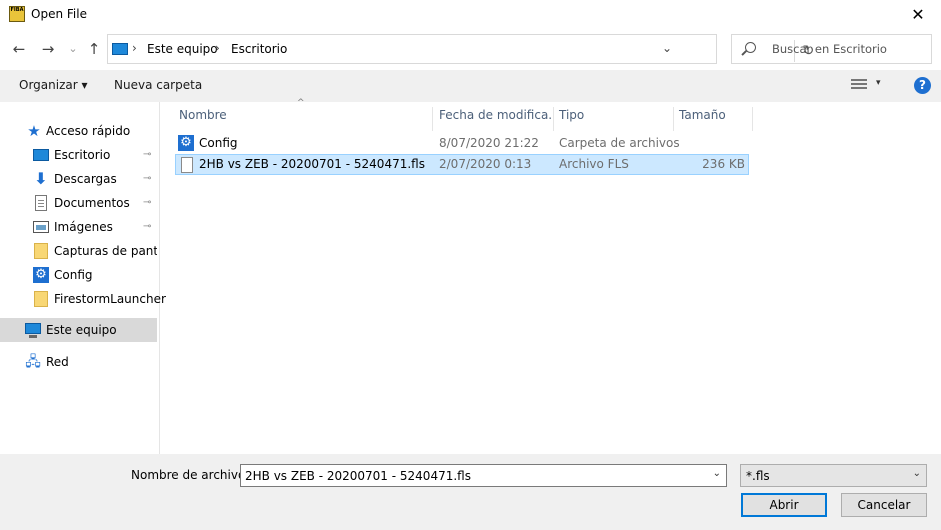 This screenshot has height=530, width=941. What do you see at coordinates (94, 49) in the screenshot?
I see `up-button: ↑` at bounding box center [94, 49].